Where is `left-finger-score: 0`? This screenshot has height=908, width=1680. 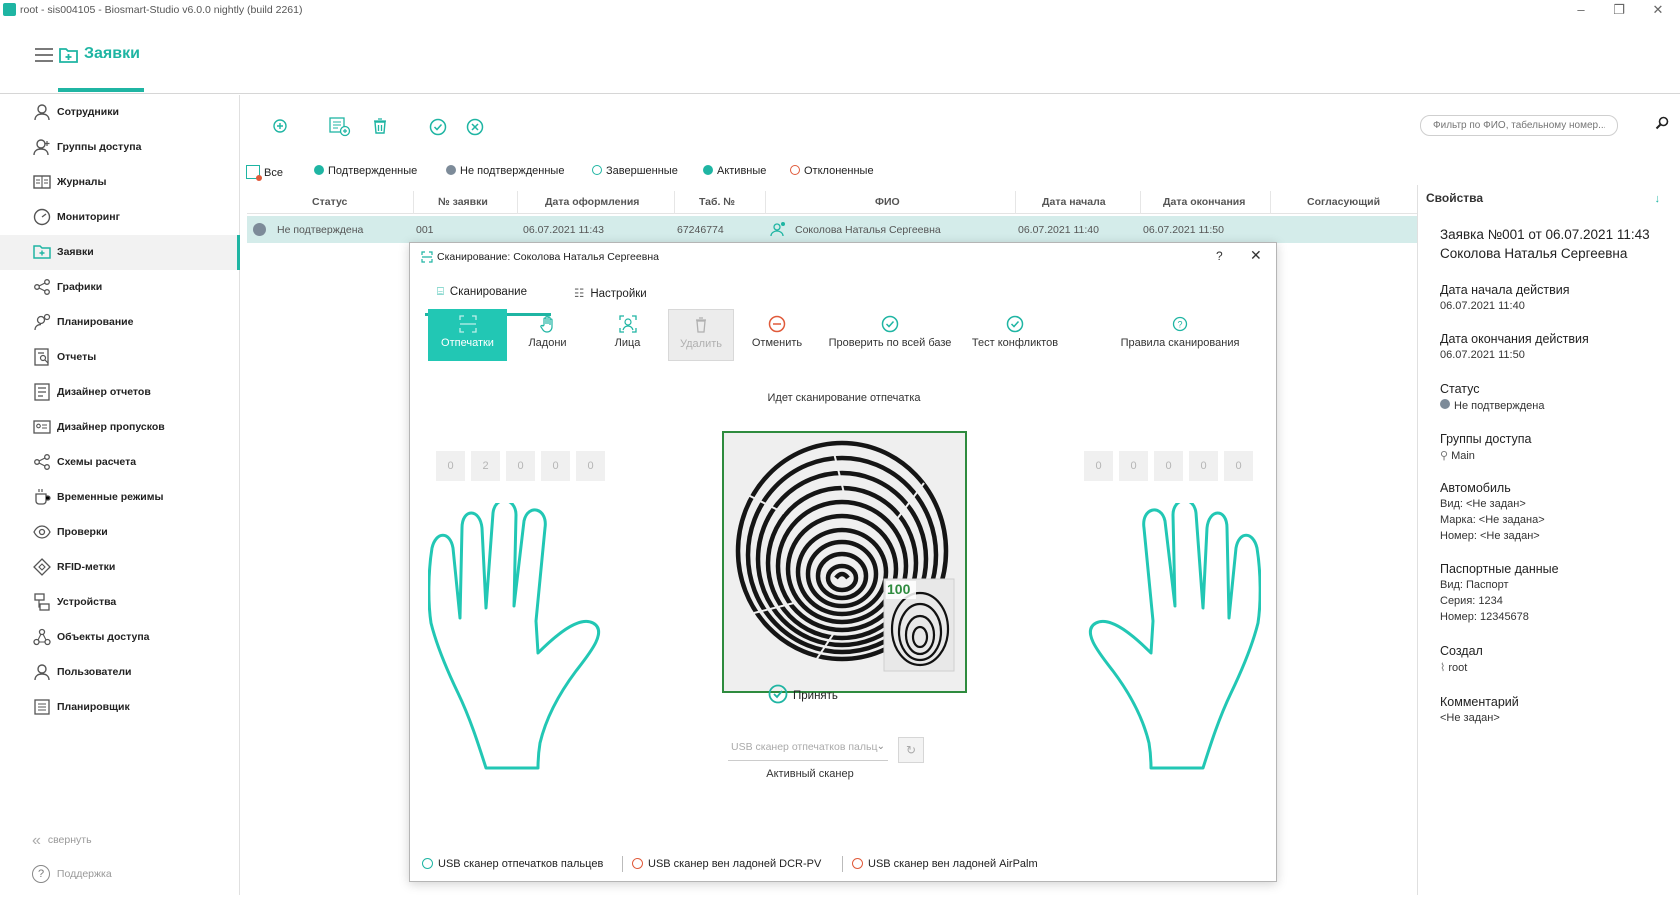 left-finger-score: 0 is located at coordinates (520, 466).